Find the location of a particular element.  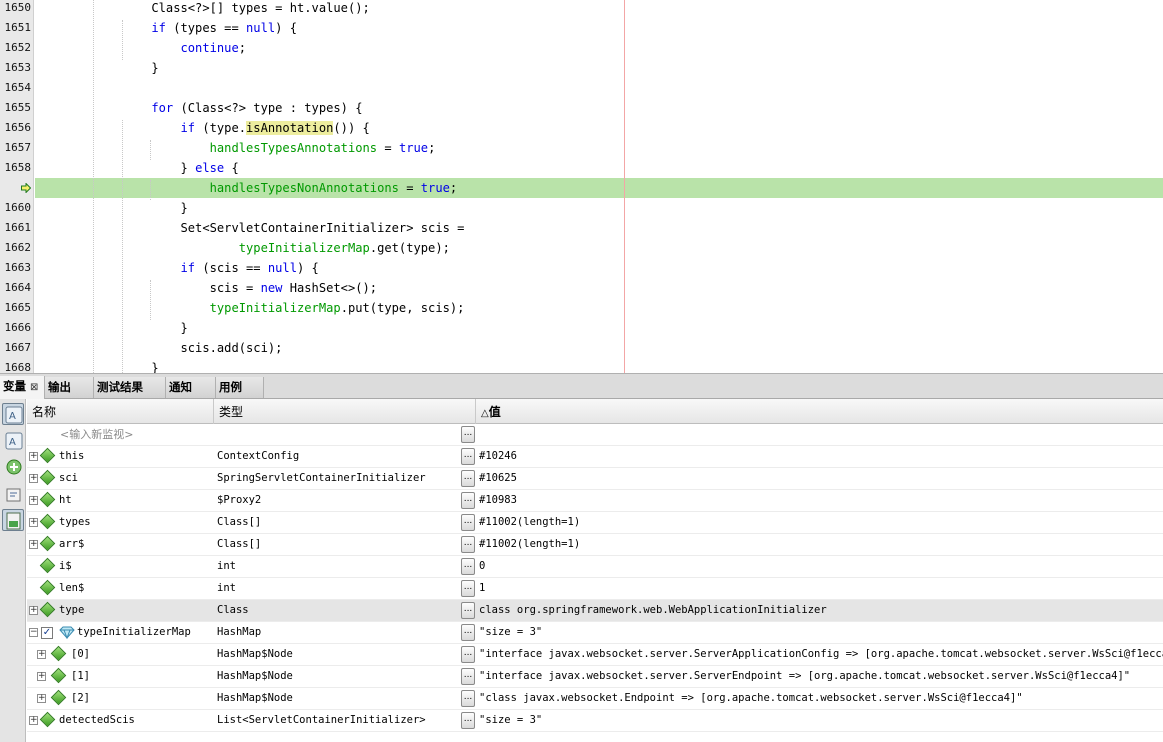

code-line: scis.add(sci); is located at coordinates (599, 348).